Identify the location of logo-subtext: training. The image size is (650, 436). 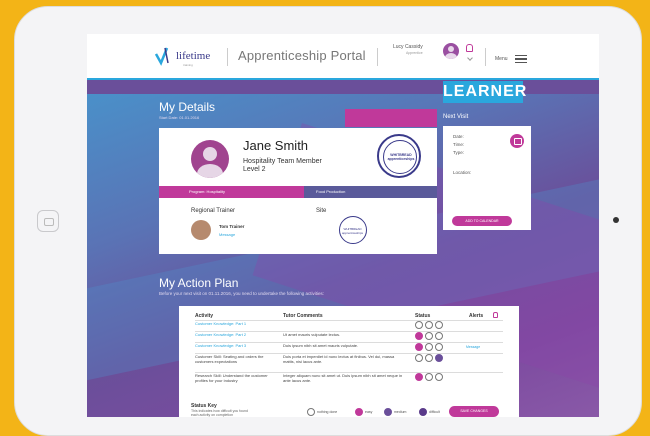
(188, 65).